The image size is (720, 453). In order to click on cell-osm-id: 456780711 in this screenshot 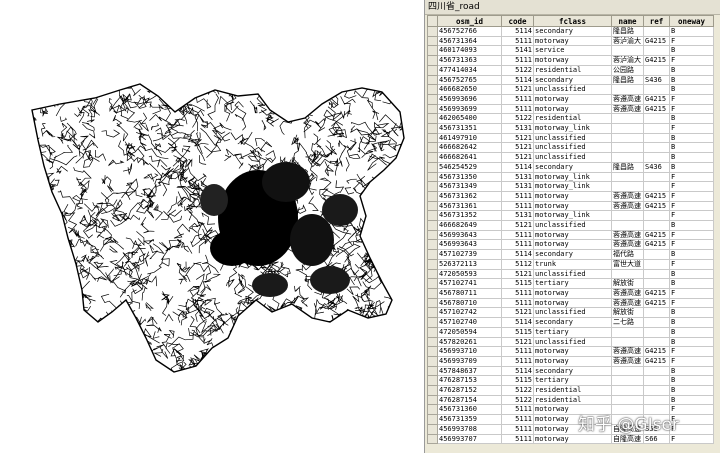, I will do `click(469, 293)`.